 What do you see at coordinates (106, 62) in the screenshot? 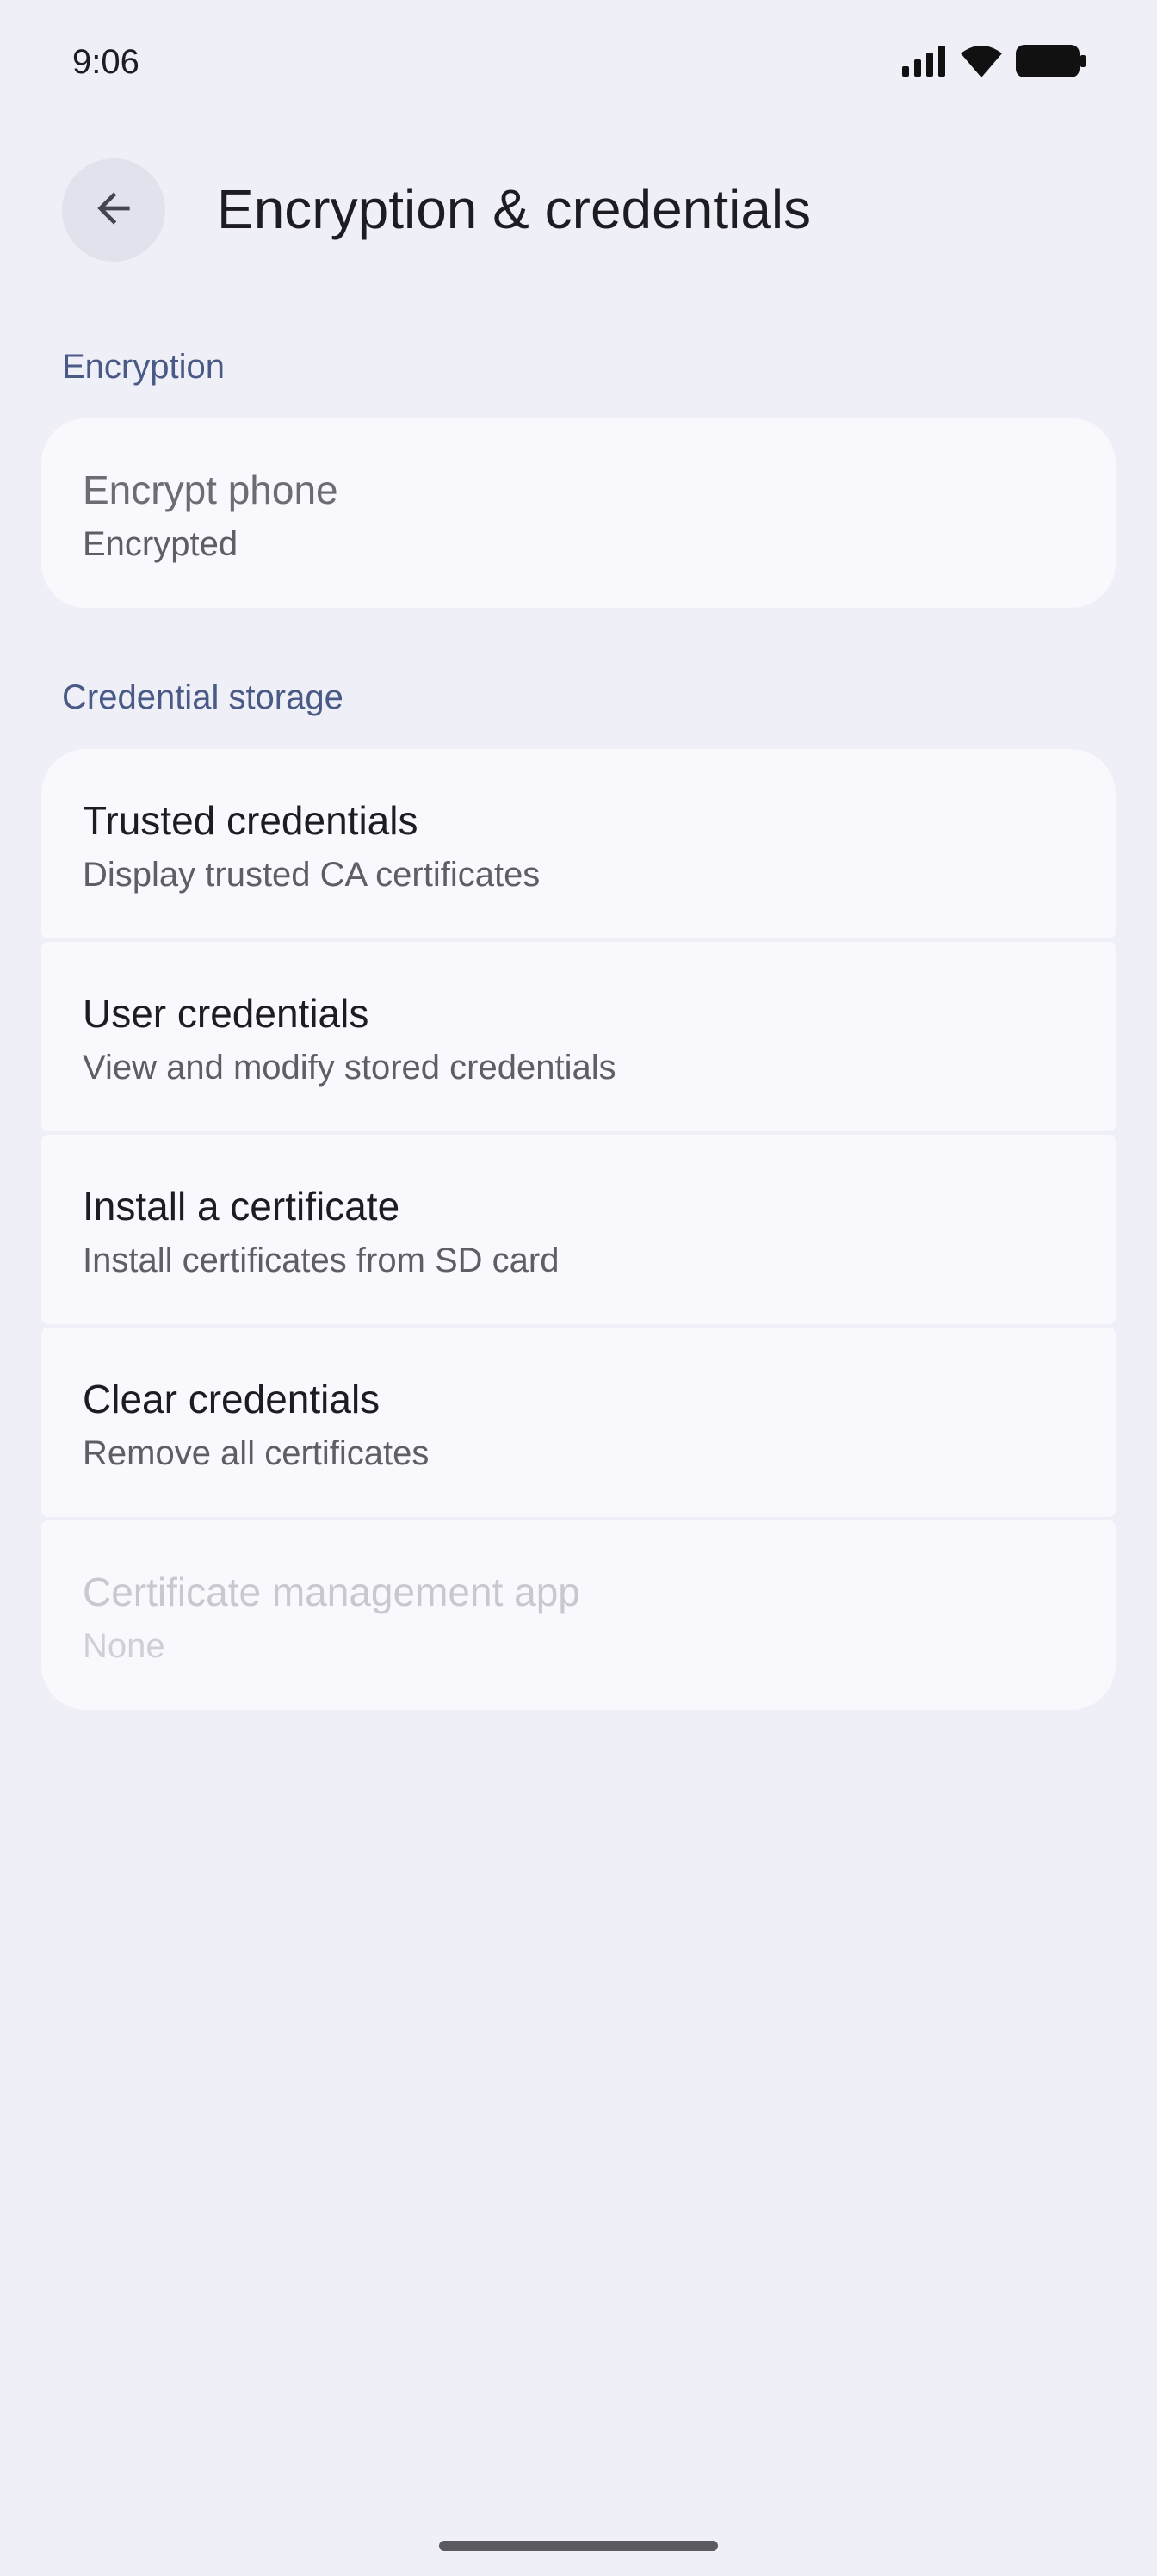
I see `status-time: 9:06` at bounding box center [106, 62].